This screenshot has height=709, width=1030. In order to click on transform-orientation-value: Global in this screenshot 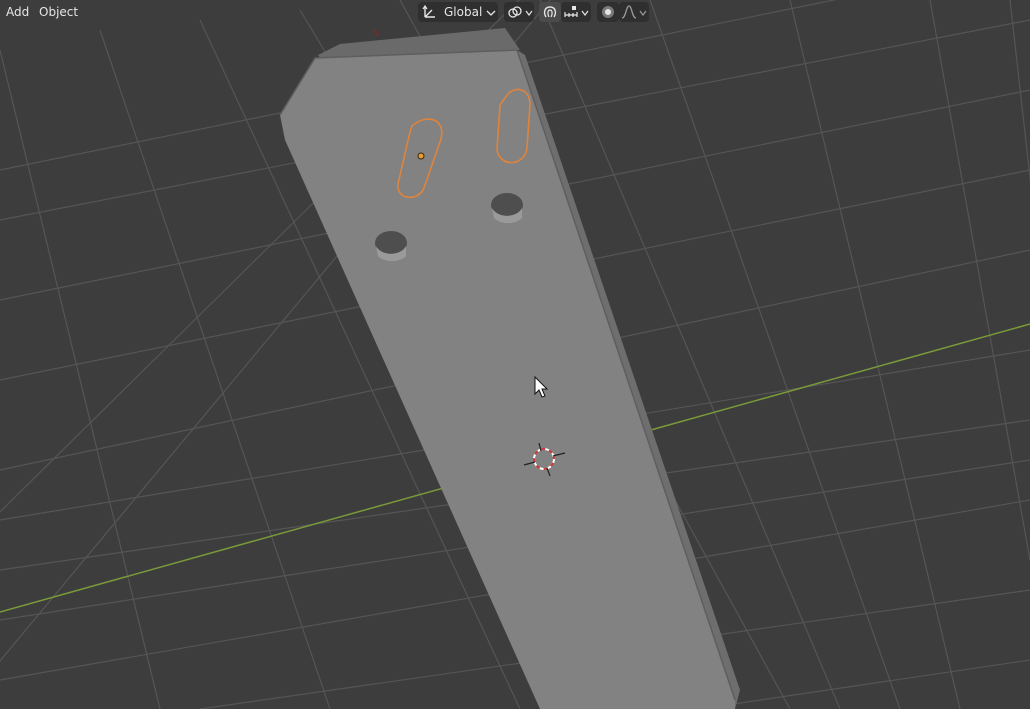, I will do `click(463, 12)`.